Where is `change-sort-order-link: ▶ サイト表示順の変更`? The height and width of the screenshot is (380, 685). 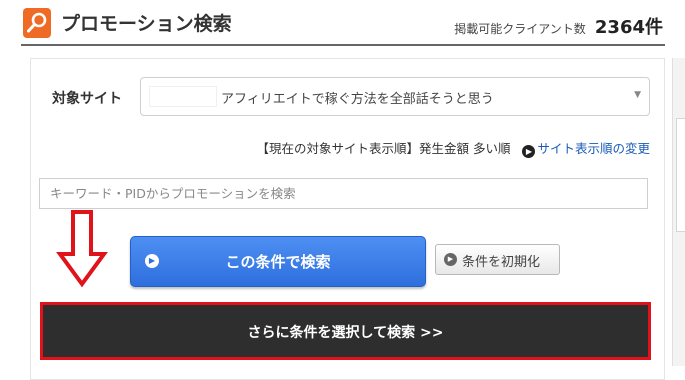
change-sort-order-link: ▶ サイト表示順の変更 is located at coordinates (586, 149).